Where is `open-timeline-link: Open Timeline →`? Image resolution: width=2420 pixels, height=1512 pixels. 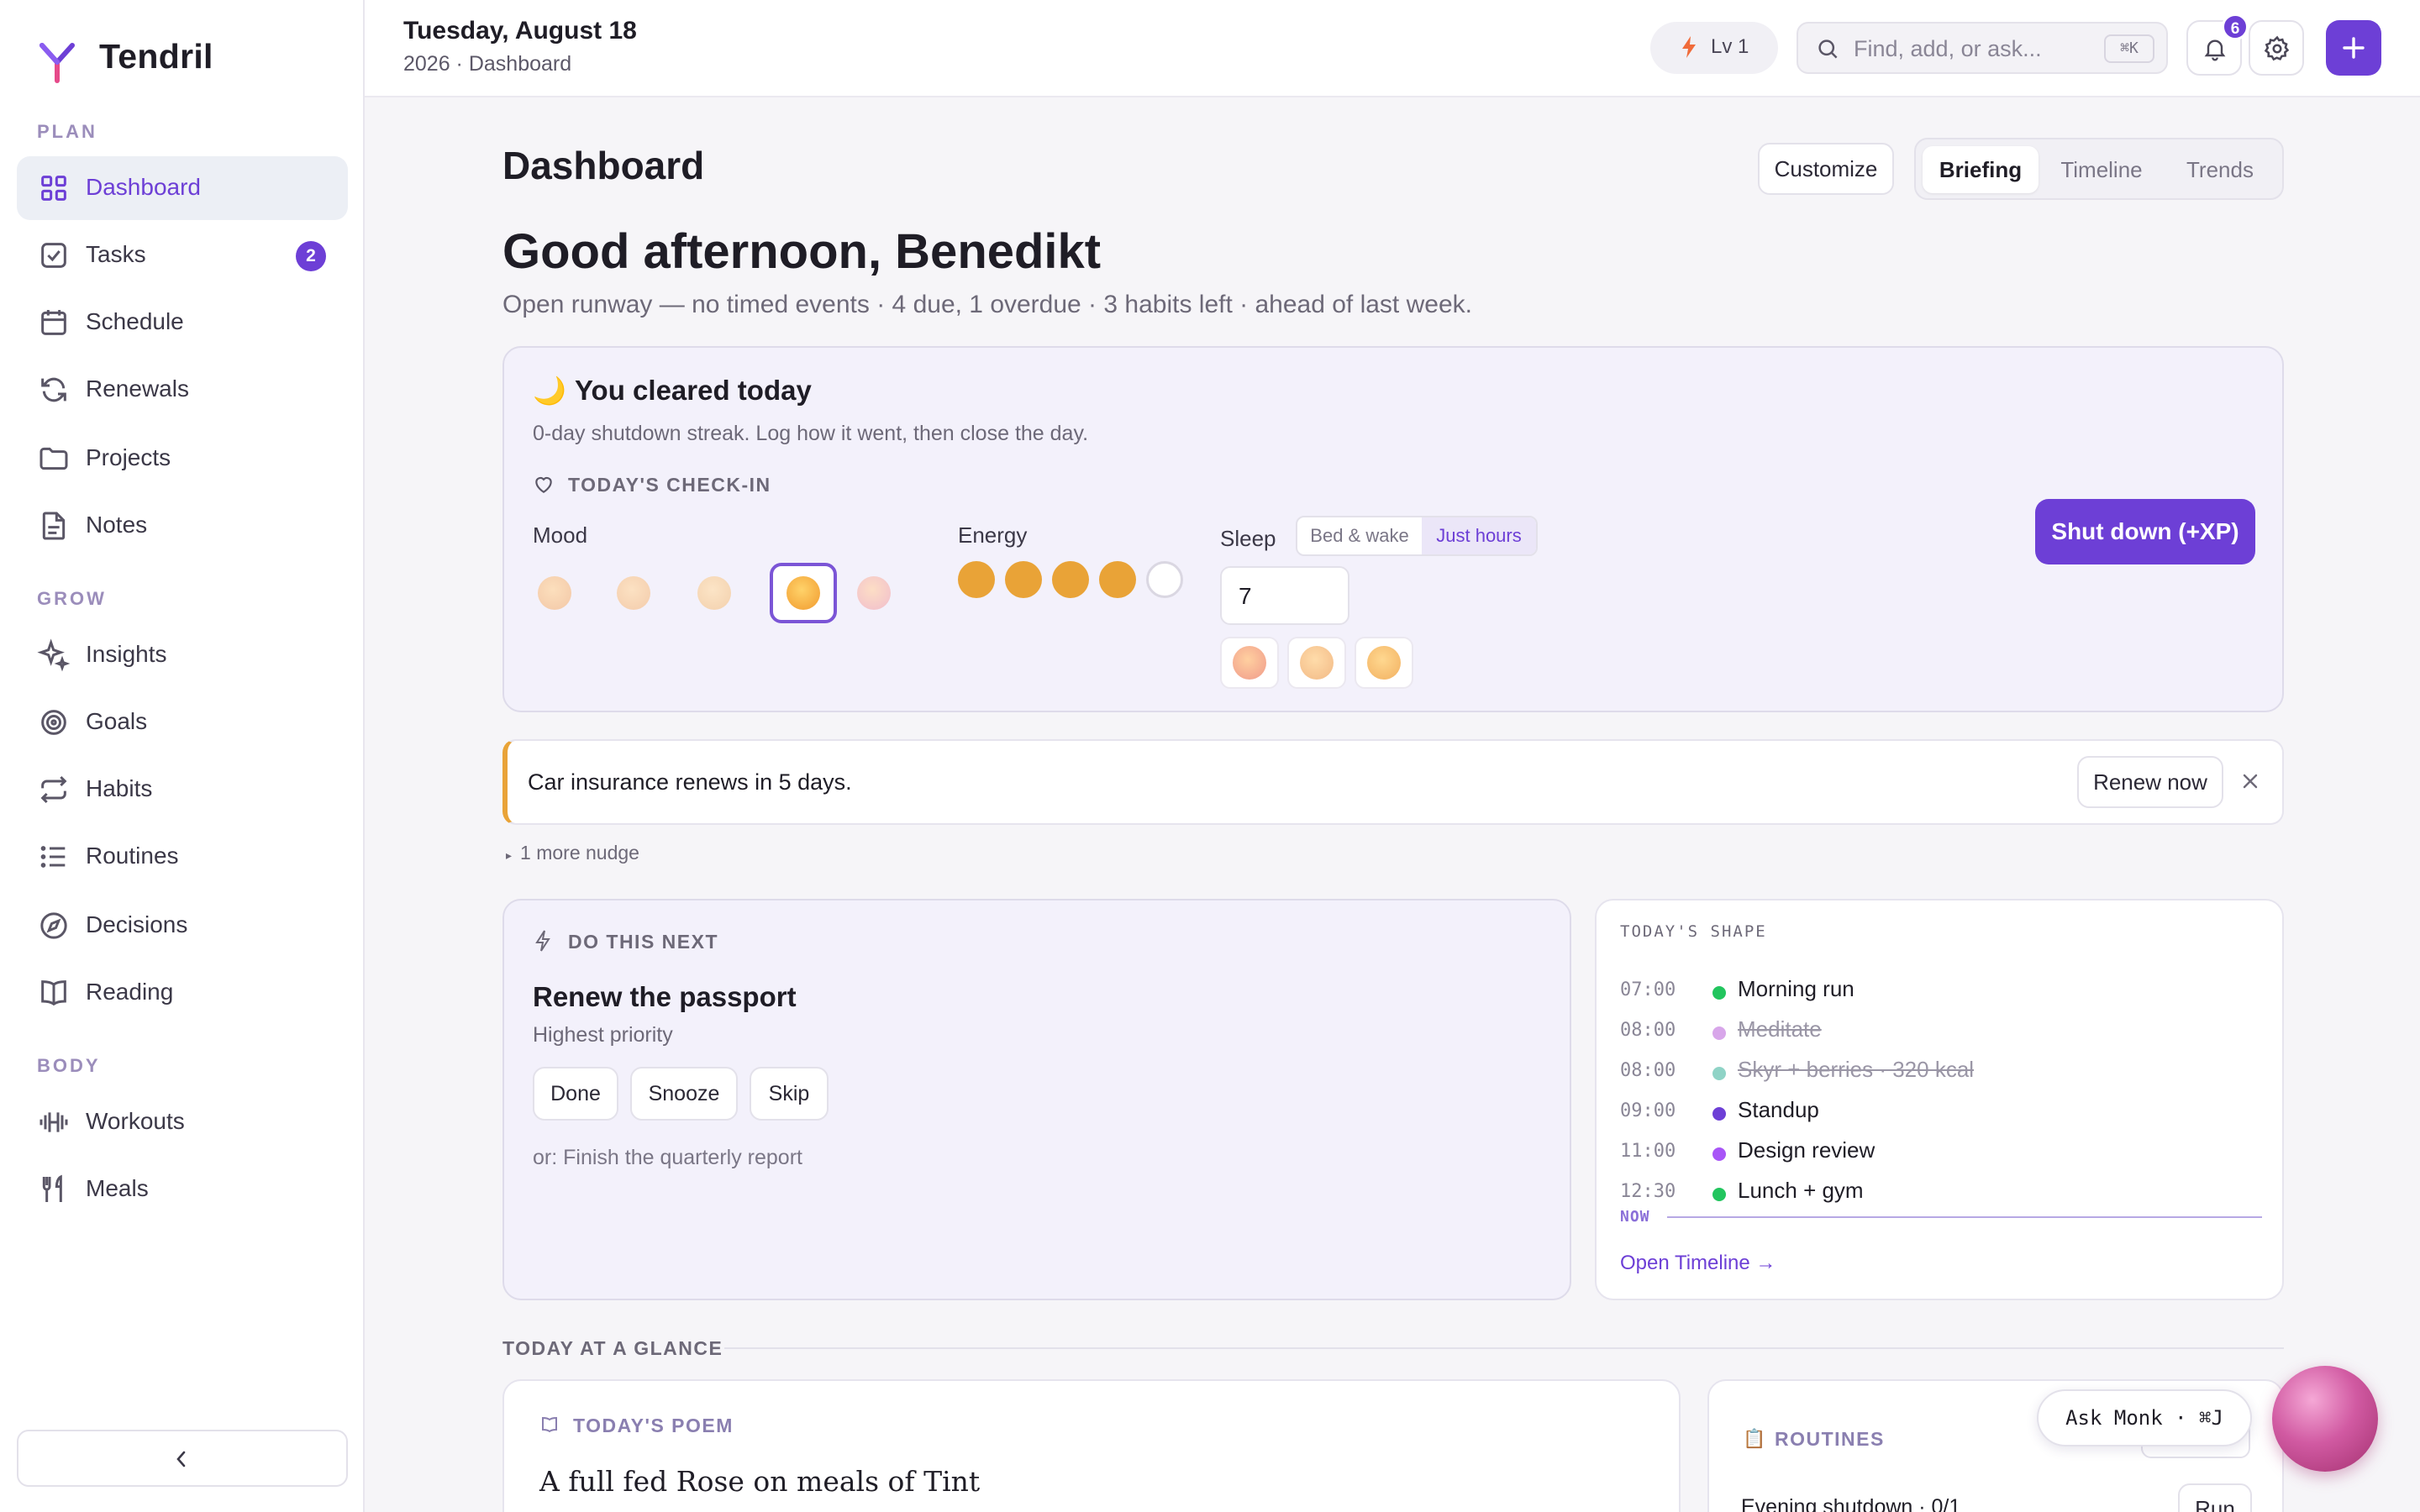 open-timeline-link: Open Timeline → is located at coordinates (1698, 1263).